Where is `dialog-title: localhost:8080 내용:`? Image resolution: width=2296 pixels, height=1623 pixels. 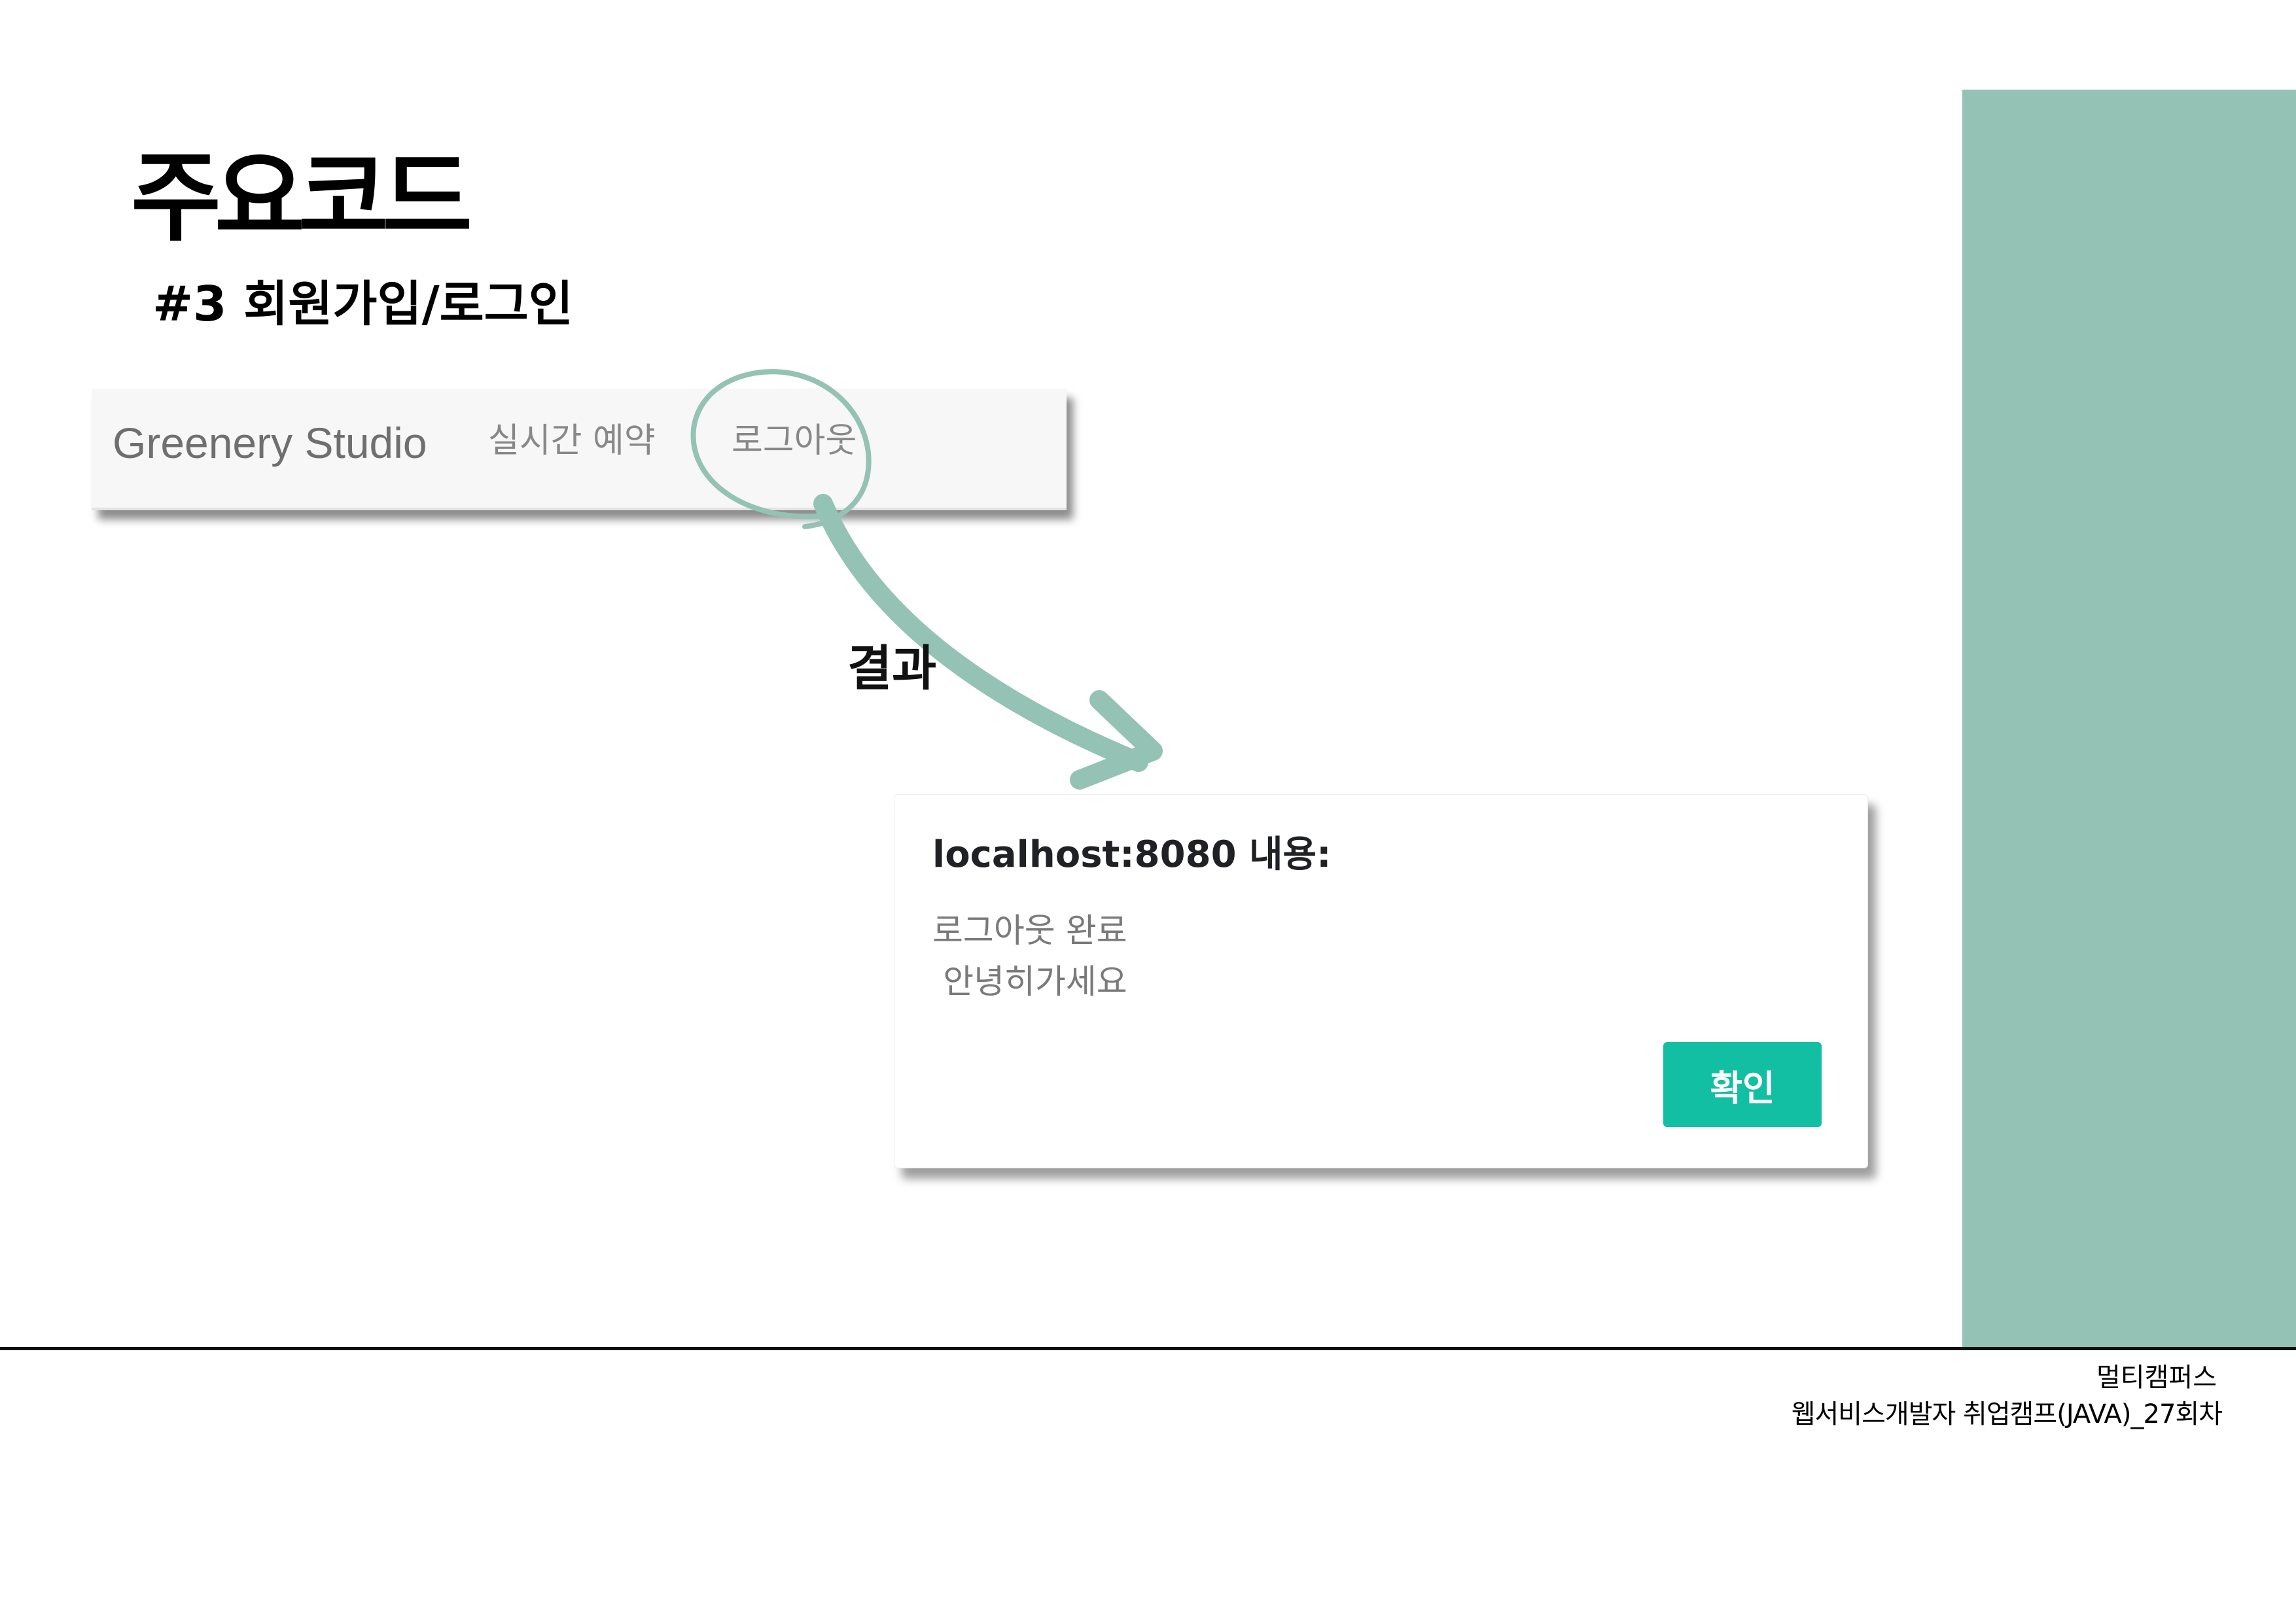 dialog-title: localhost:8080 내용: is located at coordinates (1132, 854).